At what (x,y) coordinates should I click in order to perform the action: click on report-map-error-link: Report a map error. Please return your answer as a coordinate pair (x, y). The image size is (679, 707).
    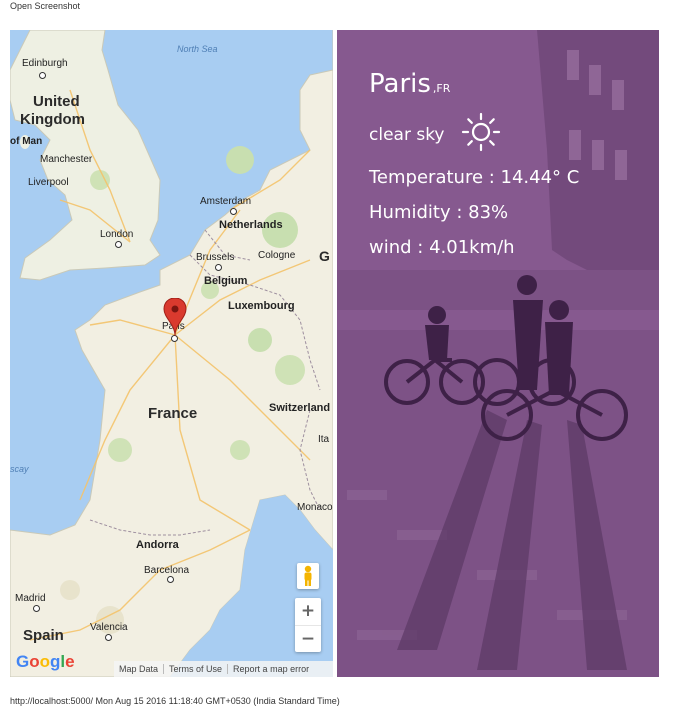
    Looking at the image, I should click on (271, 669).